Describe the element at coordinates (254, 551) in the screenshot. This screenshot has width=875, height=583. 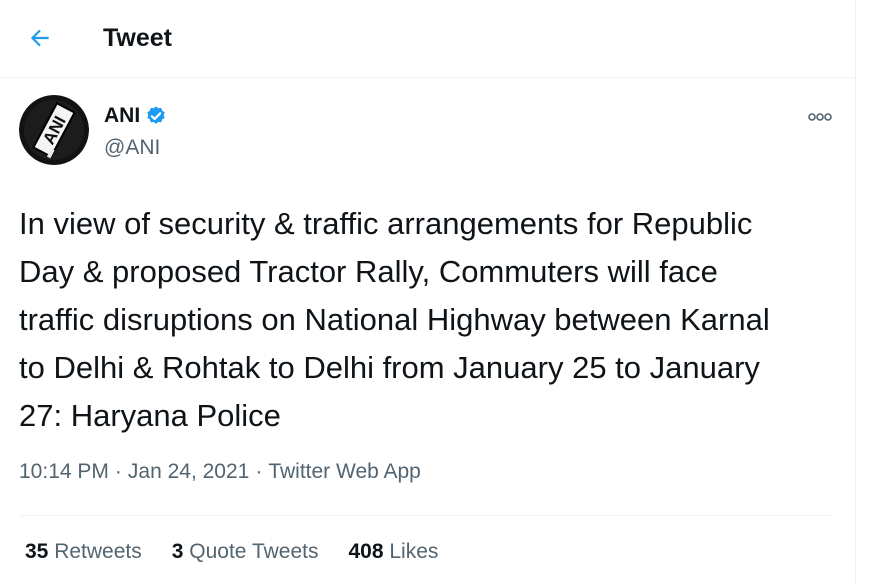
I see `quote-tweets-label: Quote Tweets` at that location.